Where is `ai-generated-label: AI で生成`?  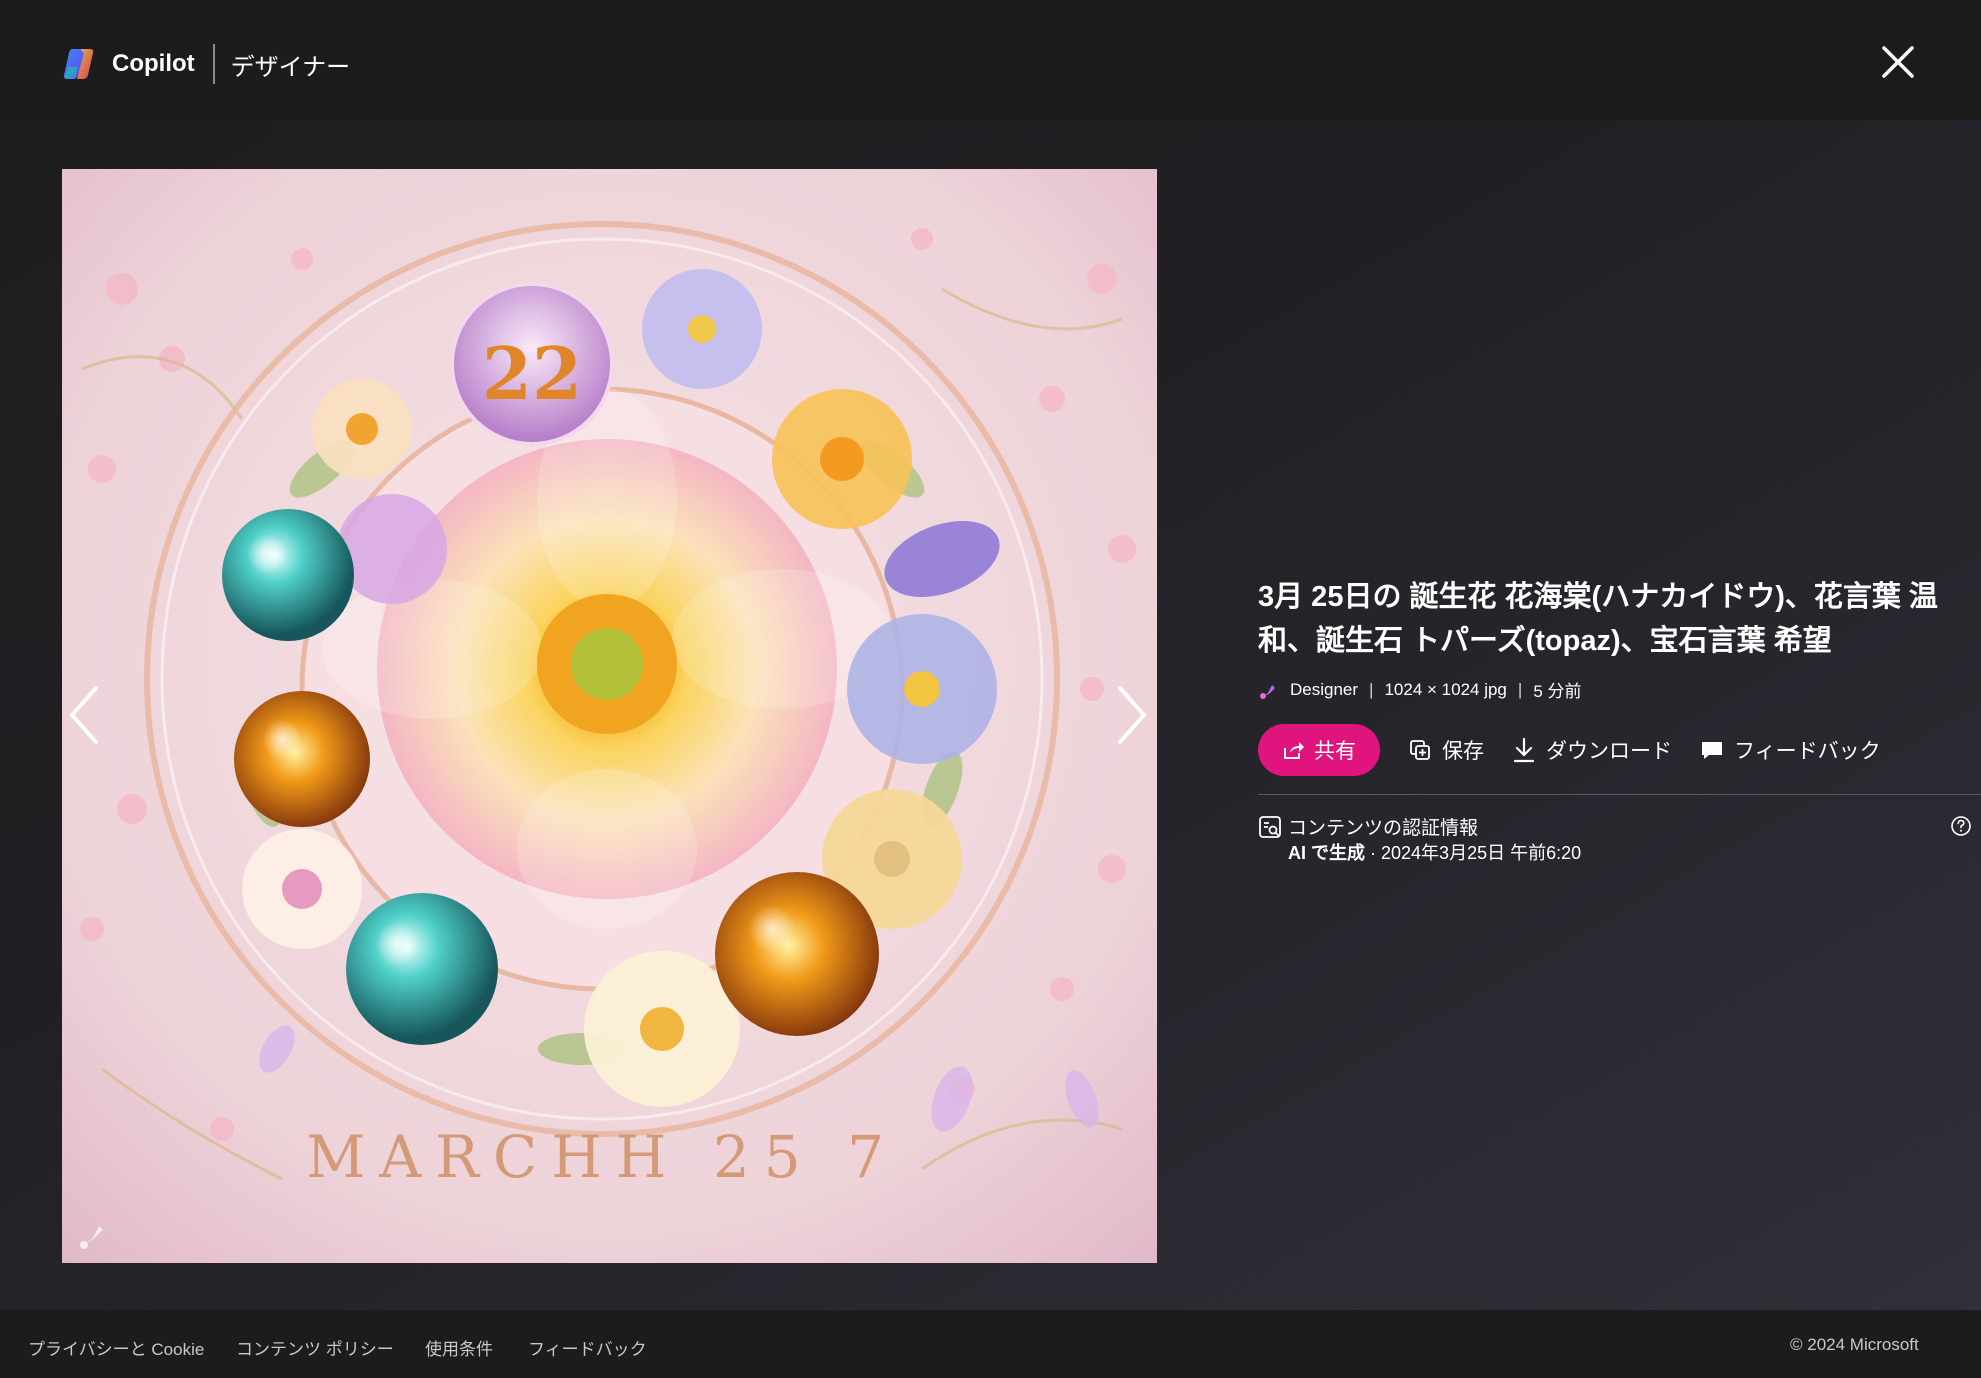
ai-generated-label: AI で生成 is located at coordinates (1327, 853).